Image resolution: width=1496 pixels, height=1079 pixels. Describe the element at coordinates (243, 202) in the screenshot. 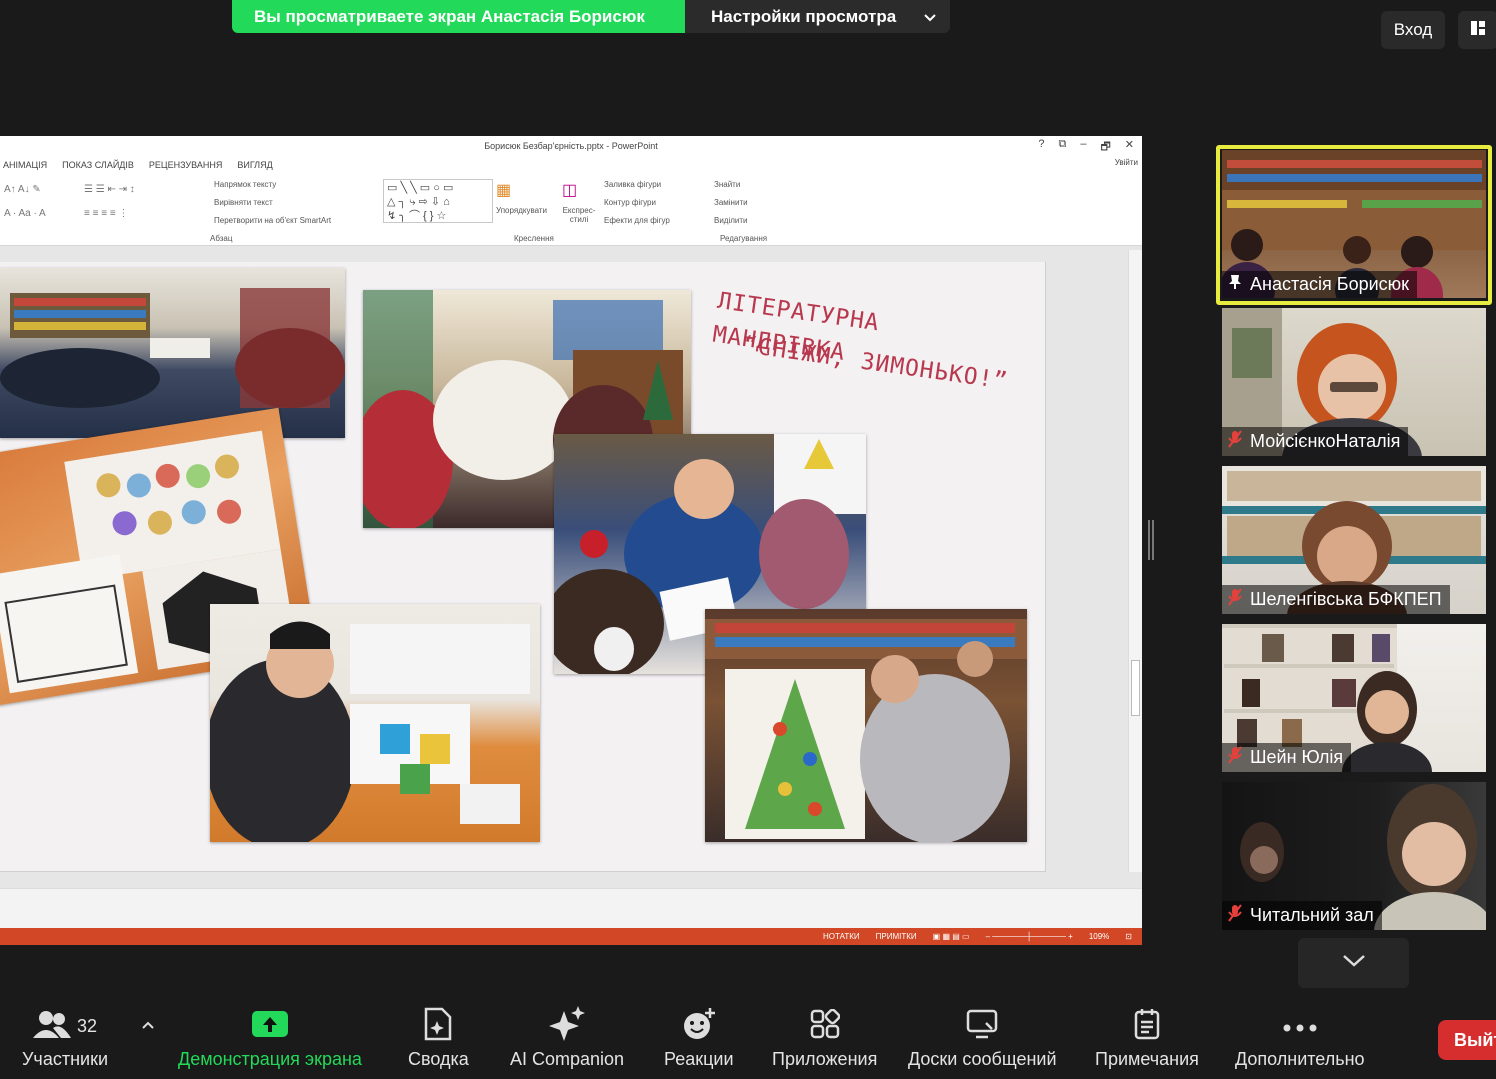

I see `align-text-label: Вирівняти текст` at that location.